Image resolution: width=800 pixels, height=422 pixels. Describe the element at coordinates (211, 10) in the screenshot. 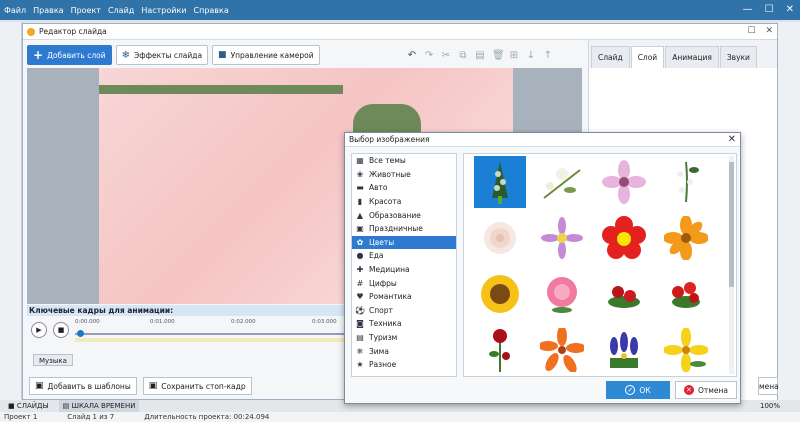

I see `menu-help: Справка` at that location.